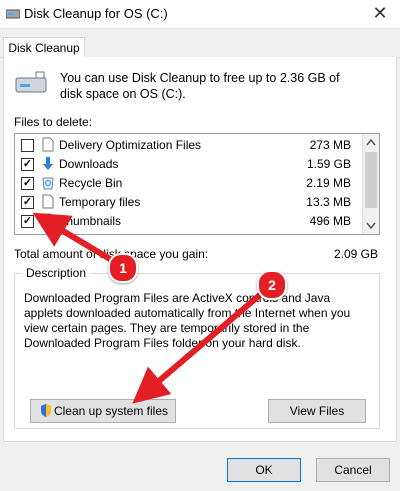 This screenshot has height=491, width=400. Describe the element at coordinates (123, 268) in the screenshot. I see `annotation-marker-1: 1` at that location.